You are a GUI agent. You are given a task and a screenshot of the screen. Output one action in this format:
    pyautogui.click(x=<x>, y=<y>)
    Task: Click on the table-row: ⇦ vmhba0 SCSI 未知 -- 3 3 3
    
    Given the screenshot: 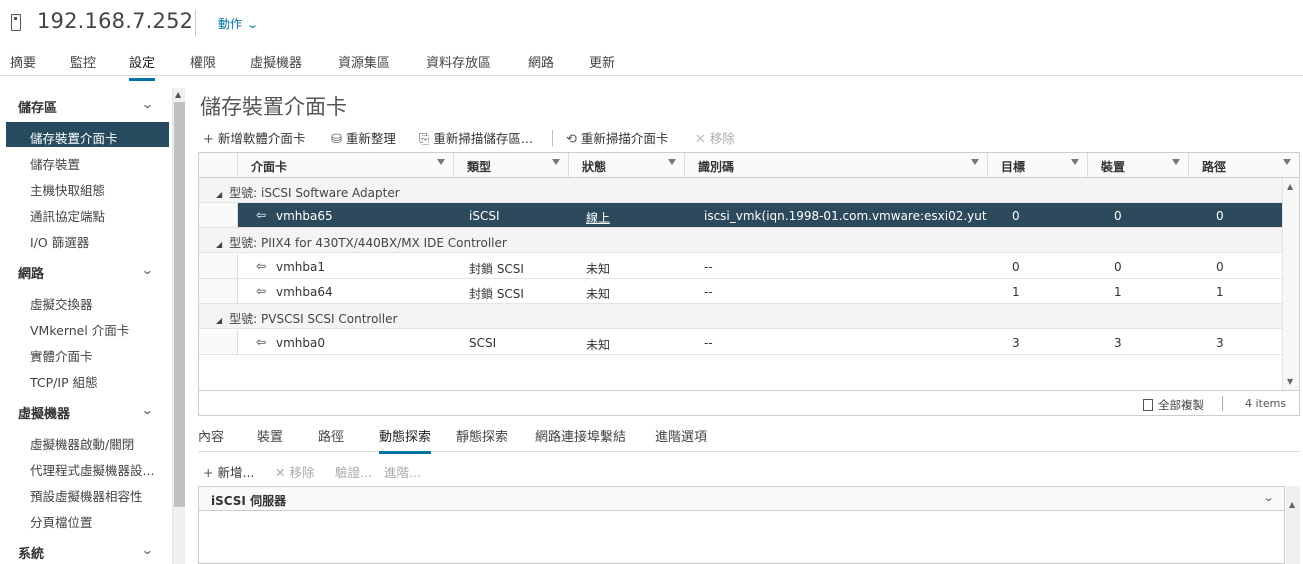 What is the action you would take?
    pyautogui.click(x=740, y=342)
    